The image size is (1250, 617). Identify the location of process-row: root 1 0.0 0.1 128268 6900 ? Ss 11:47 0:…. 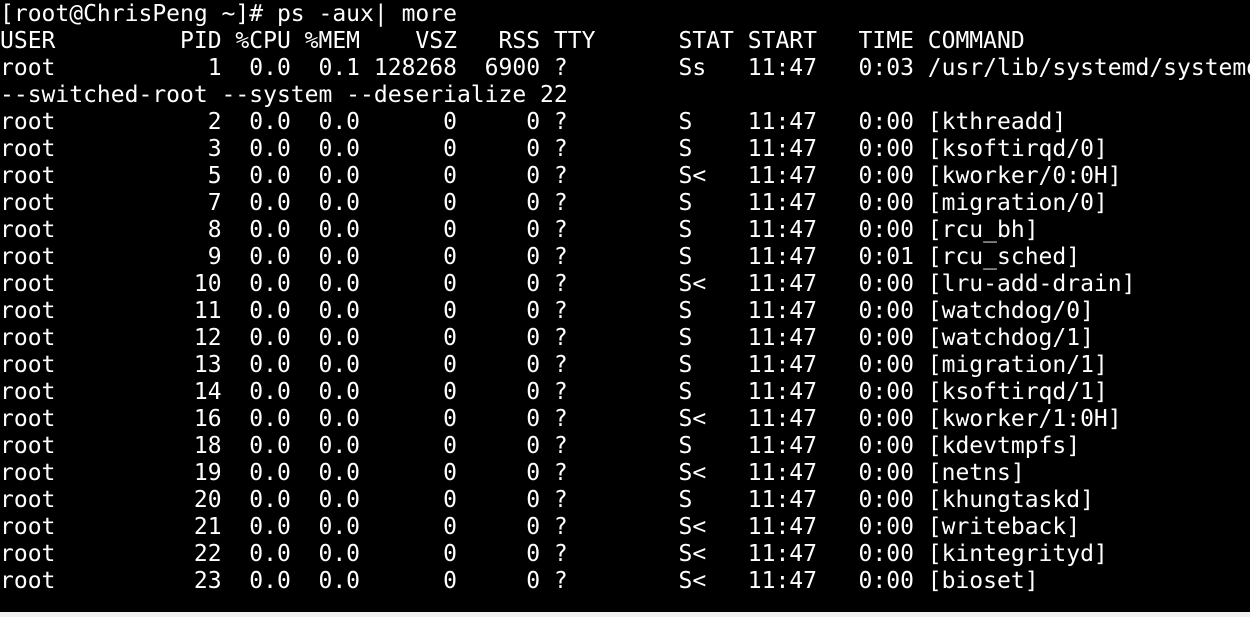
(625, 68).